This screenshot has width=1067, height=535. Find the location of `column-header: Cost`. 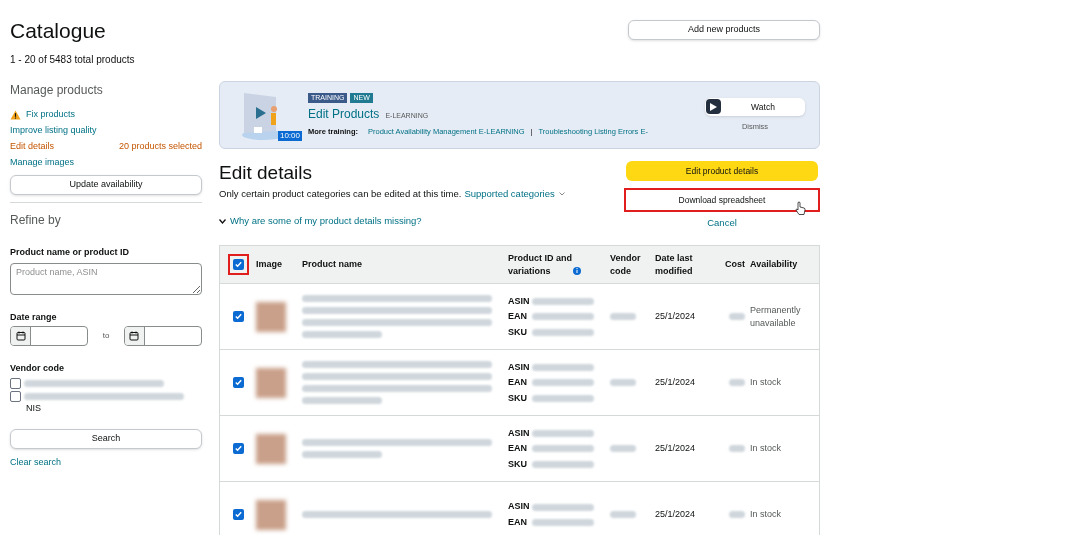

column-header: Cost is located at coordinates (735, 265).